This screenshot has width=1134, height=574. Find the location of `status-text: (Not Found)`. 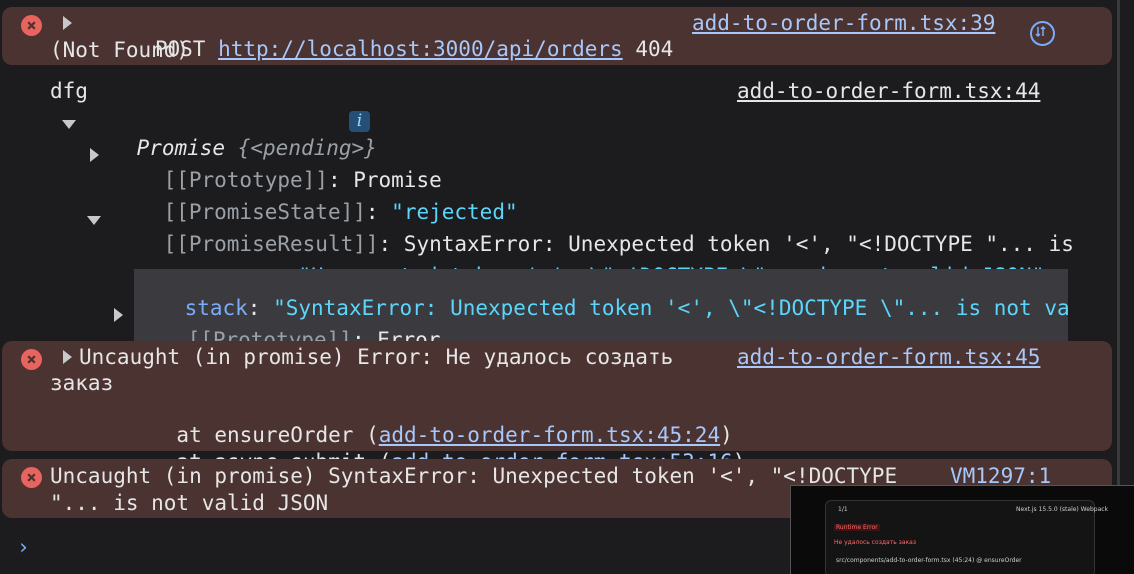

status-text: (Not Found) is located at coordinates (120, 50).